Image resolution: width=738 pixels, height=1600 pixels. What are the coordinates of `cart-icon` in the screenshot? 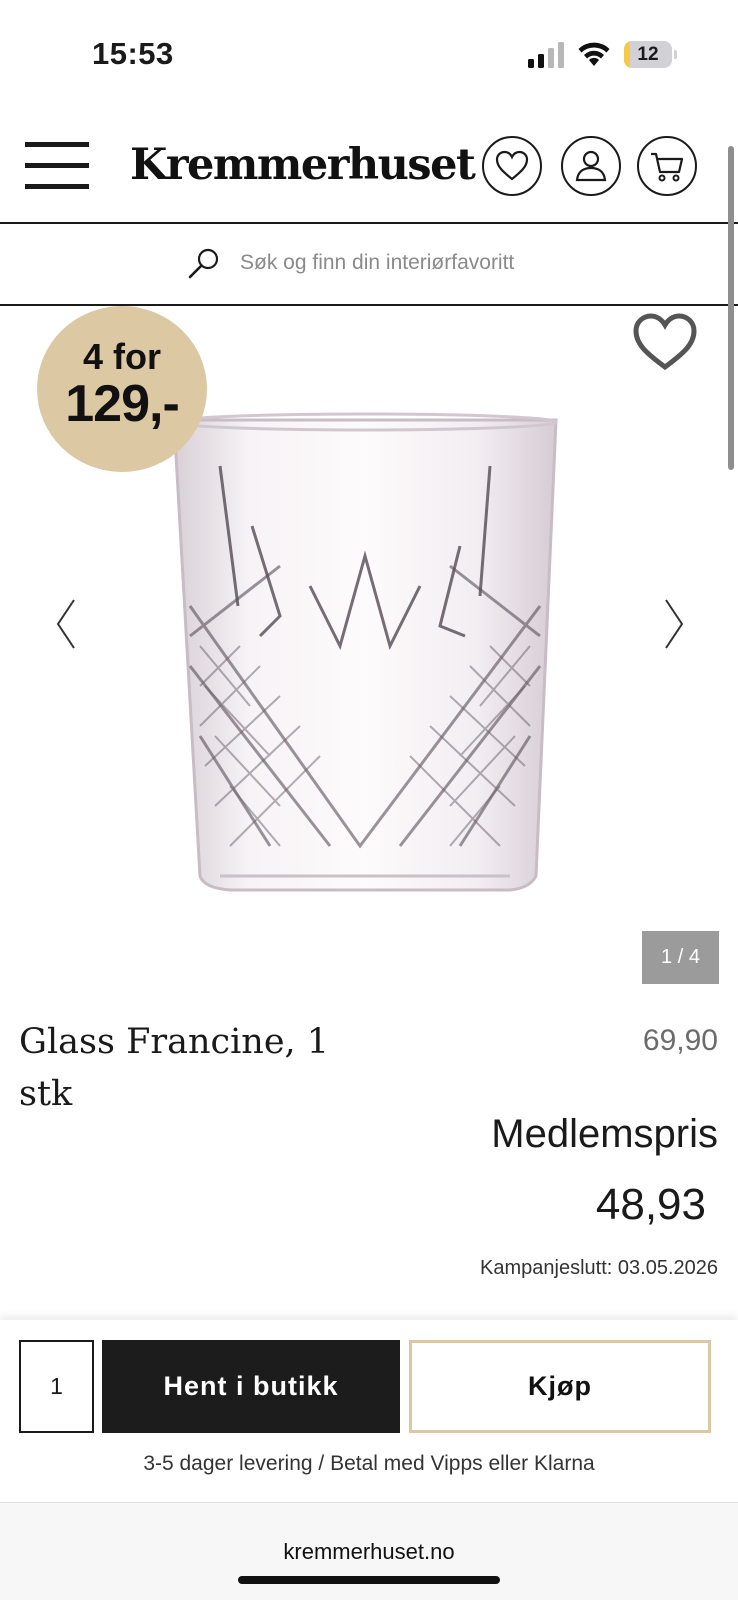 It's located at (667, 167).